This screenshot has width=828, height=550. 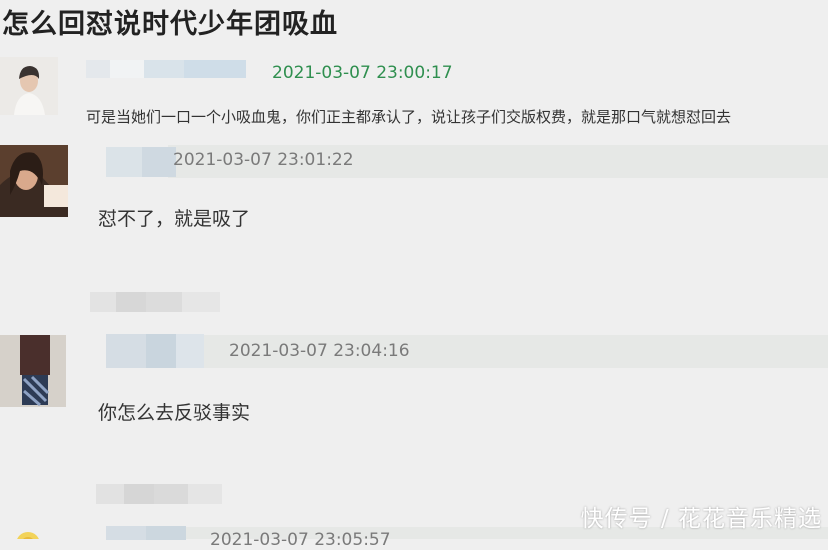 I want to click on comment-text: 怼不了，就是吸了, so click(x=174, y=219).